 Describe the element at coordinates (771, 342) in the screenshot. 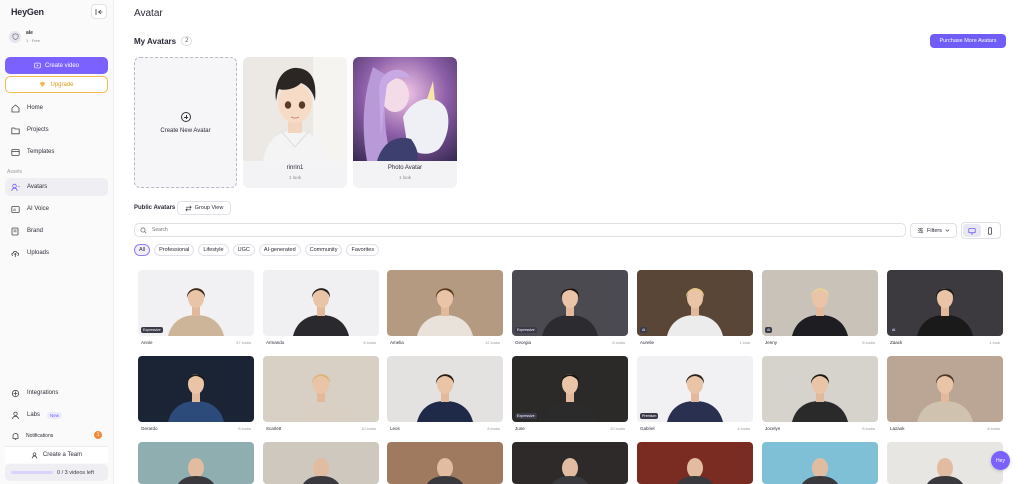

I see `avatar-name: Jenny` at that location.